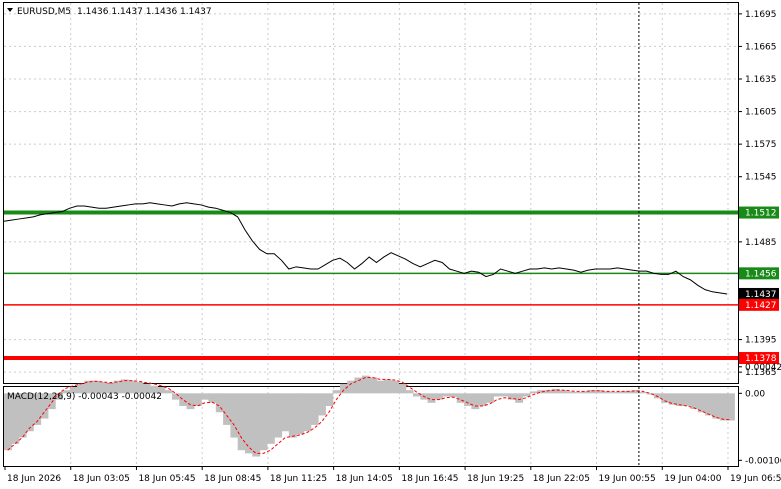 Image resolution: width=781 pixels, height=489 pixels. What do you see at coordinates (761, 274) in the screenshot?
I see `level-label-1.1456: 1.1456` at bounding box center [761, 274].